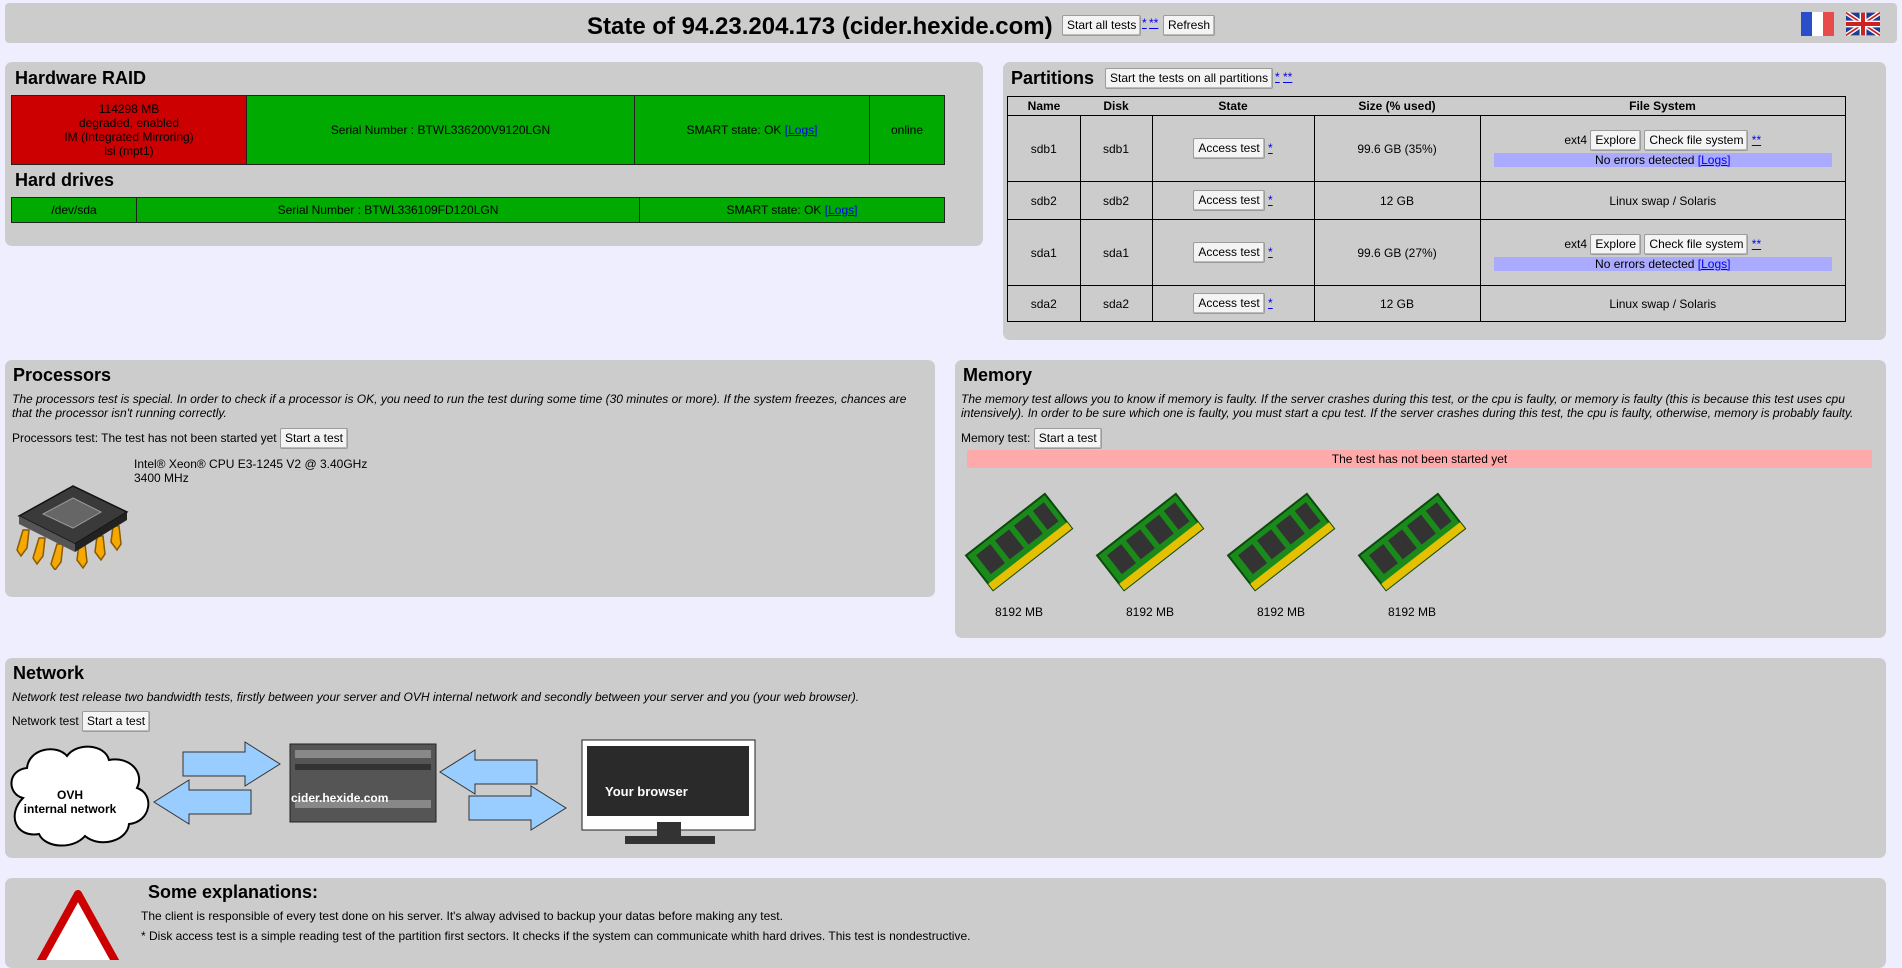  What do you see at coordinates (45, 721) in the screenshot?
I see `network-test-label: Network test` at bounding box center [45, 721].